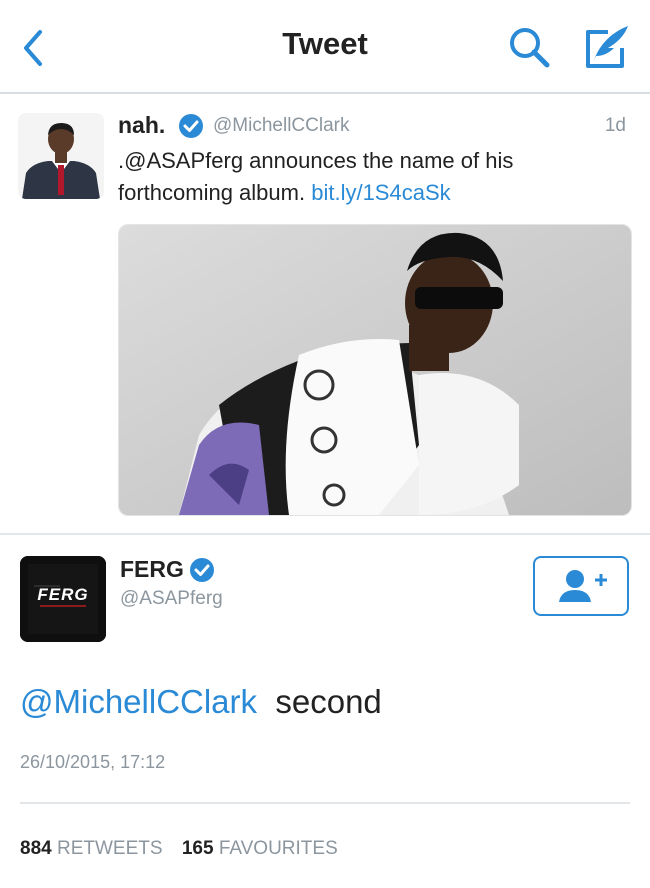 The image size is (650, 888). I want to click on avatar-image, so click(61, 156).